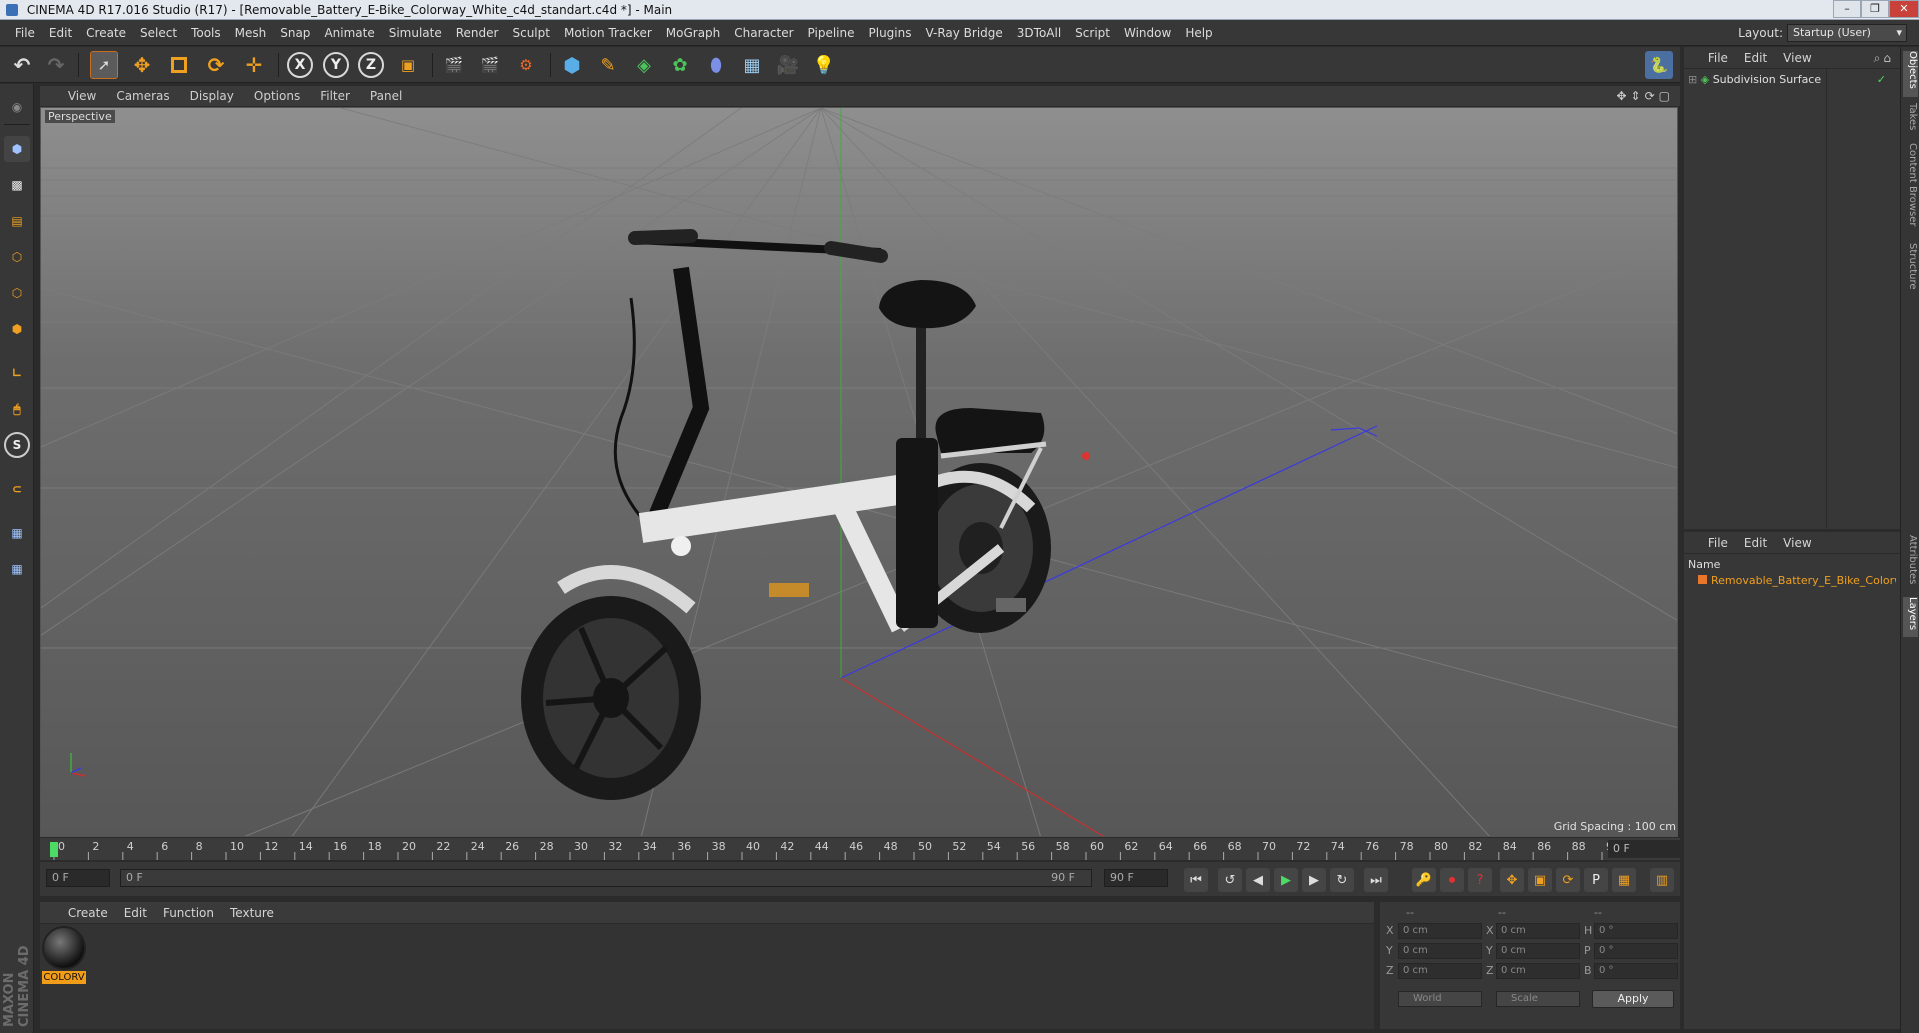 This screenshot has width=1919, height=1033. Describe the element at coordinates (1440, 951) in the screenshot. I see `pos-y-field: 0 cm` at that location.